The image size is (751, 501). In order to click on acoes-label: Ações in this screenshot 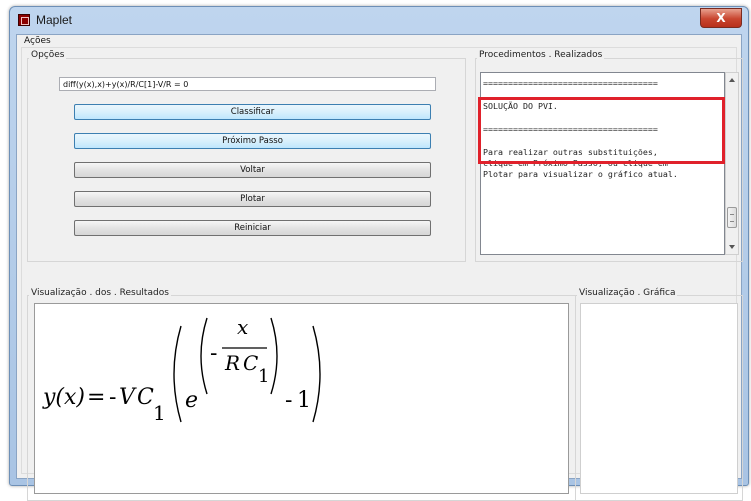, I will do `click(37, 41)`.